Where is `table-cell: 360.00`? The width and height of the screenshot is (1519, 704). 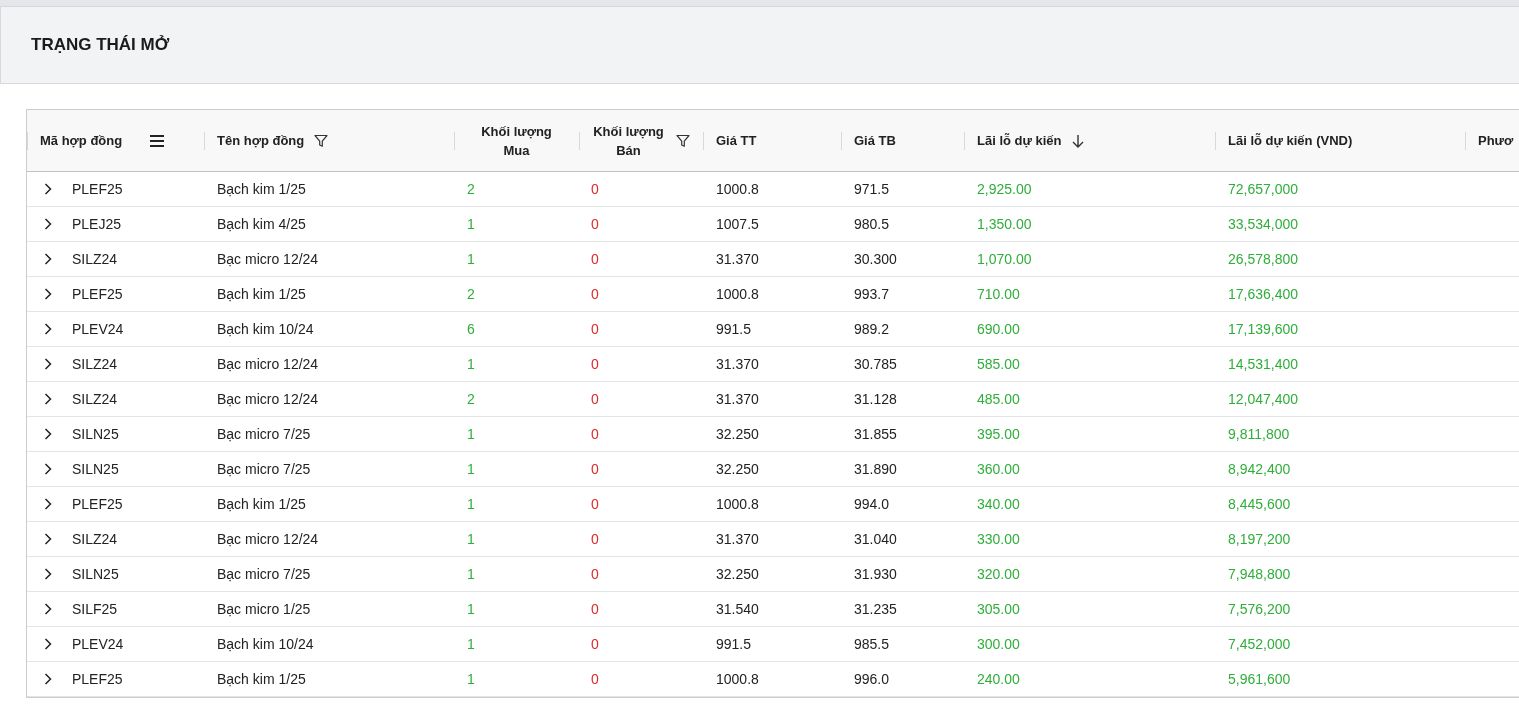
table-cell: 360.00 is located at coordinates (998, 469).